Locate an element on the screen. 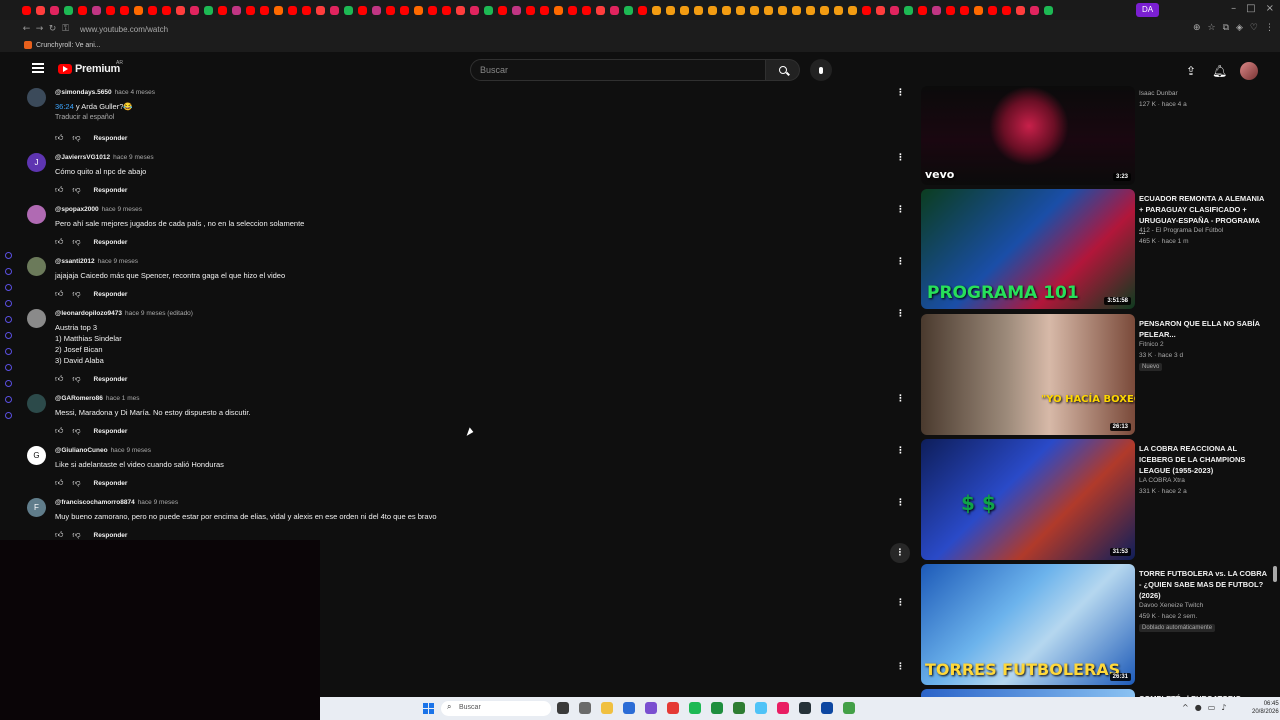  reload-icon: ↻ is located at coordinates (52, 29).